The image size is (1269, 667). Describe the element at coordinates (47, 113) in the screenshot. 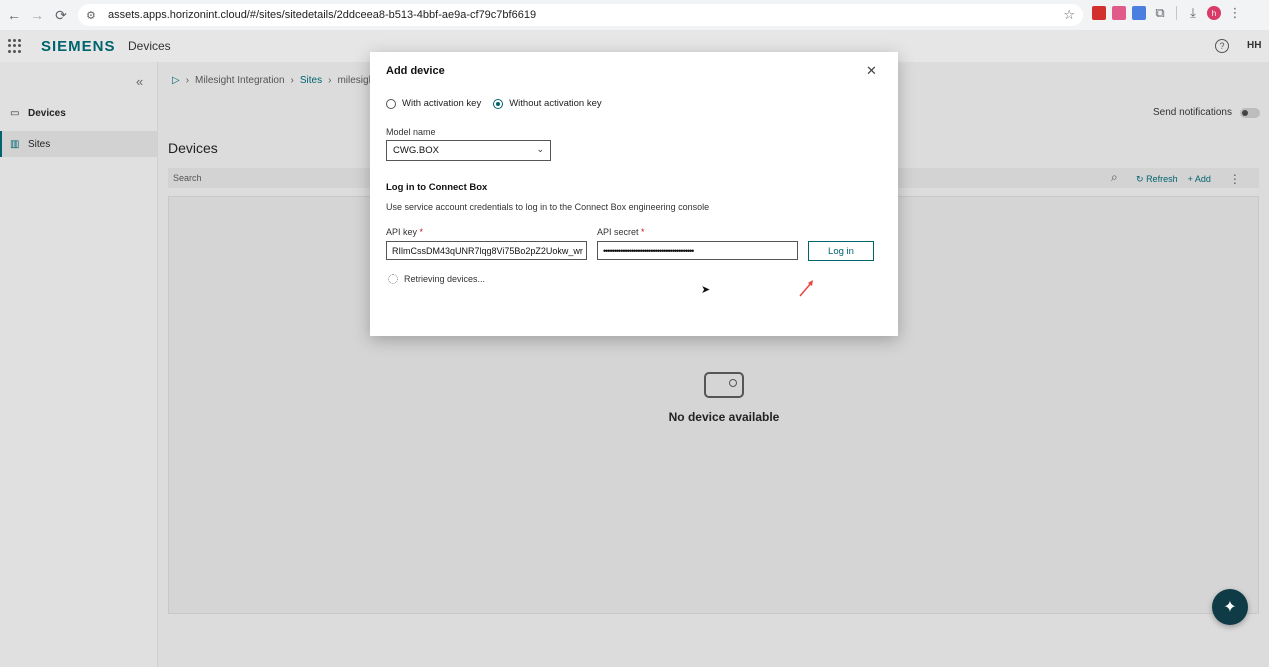

I see `sidebar-item-label: Devices` at that location.